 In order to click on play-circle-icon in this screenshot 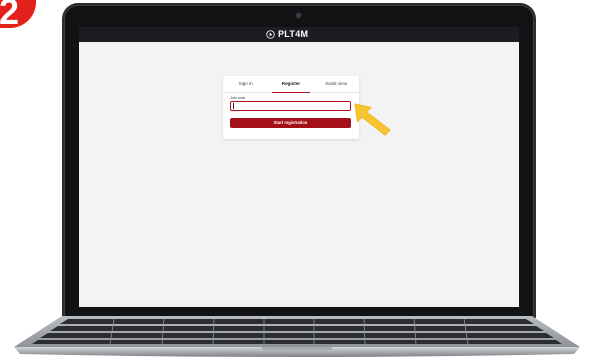, I will do `click(270, 34)`.